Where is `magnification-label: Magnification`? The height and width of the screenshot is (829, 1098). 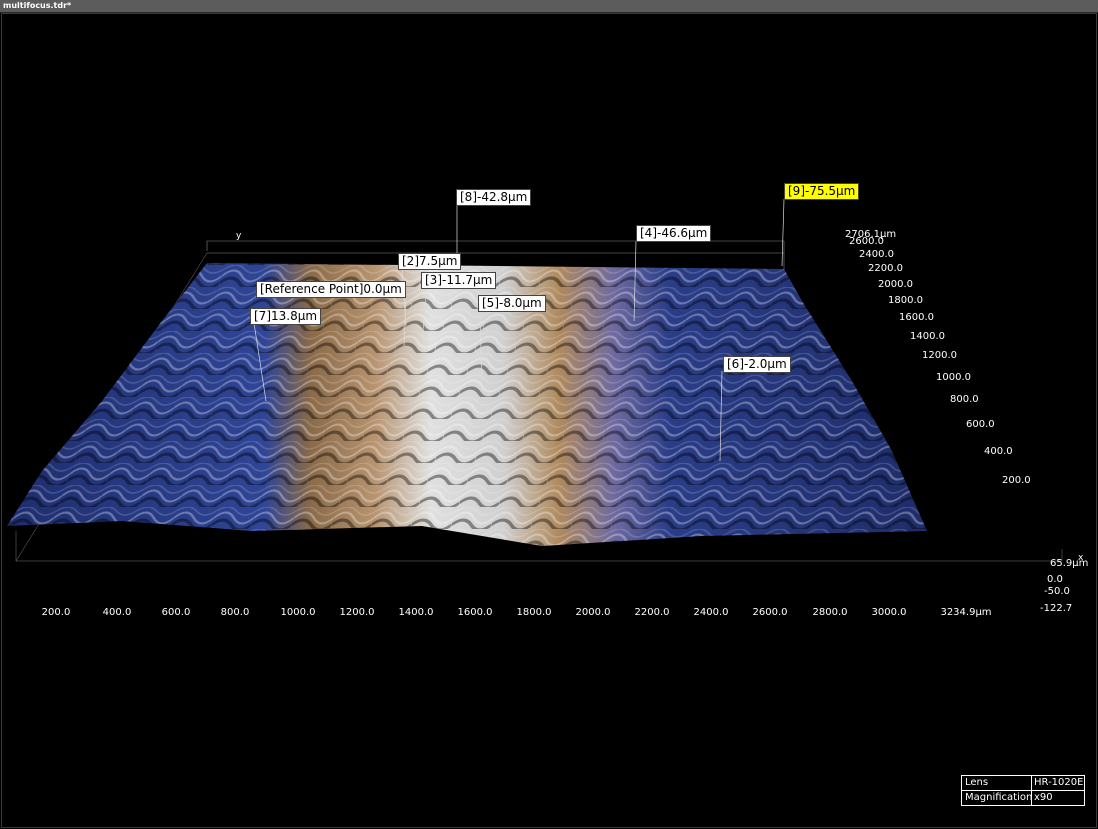 magnification-label: Magnification is located at coordinates (997, 798).